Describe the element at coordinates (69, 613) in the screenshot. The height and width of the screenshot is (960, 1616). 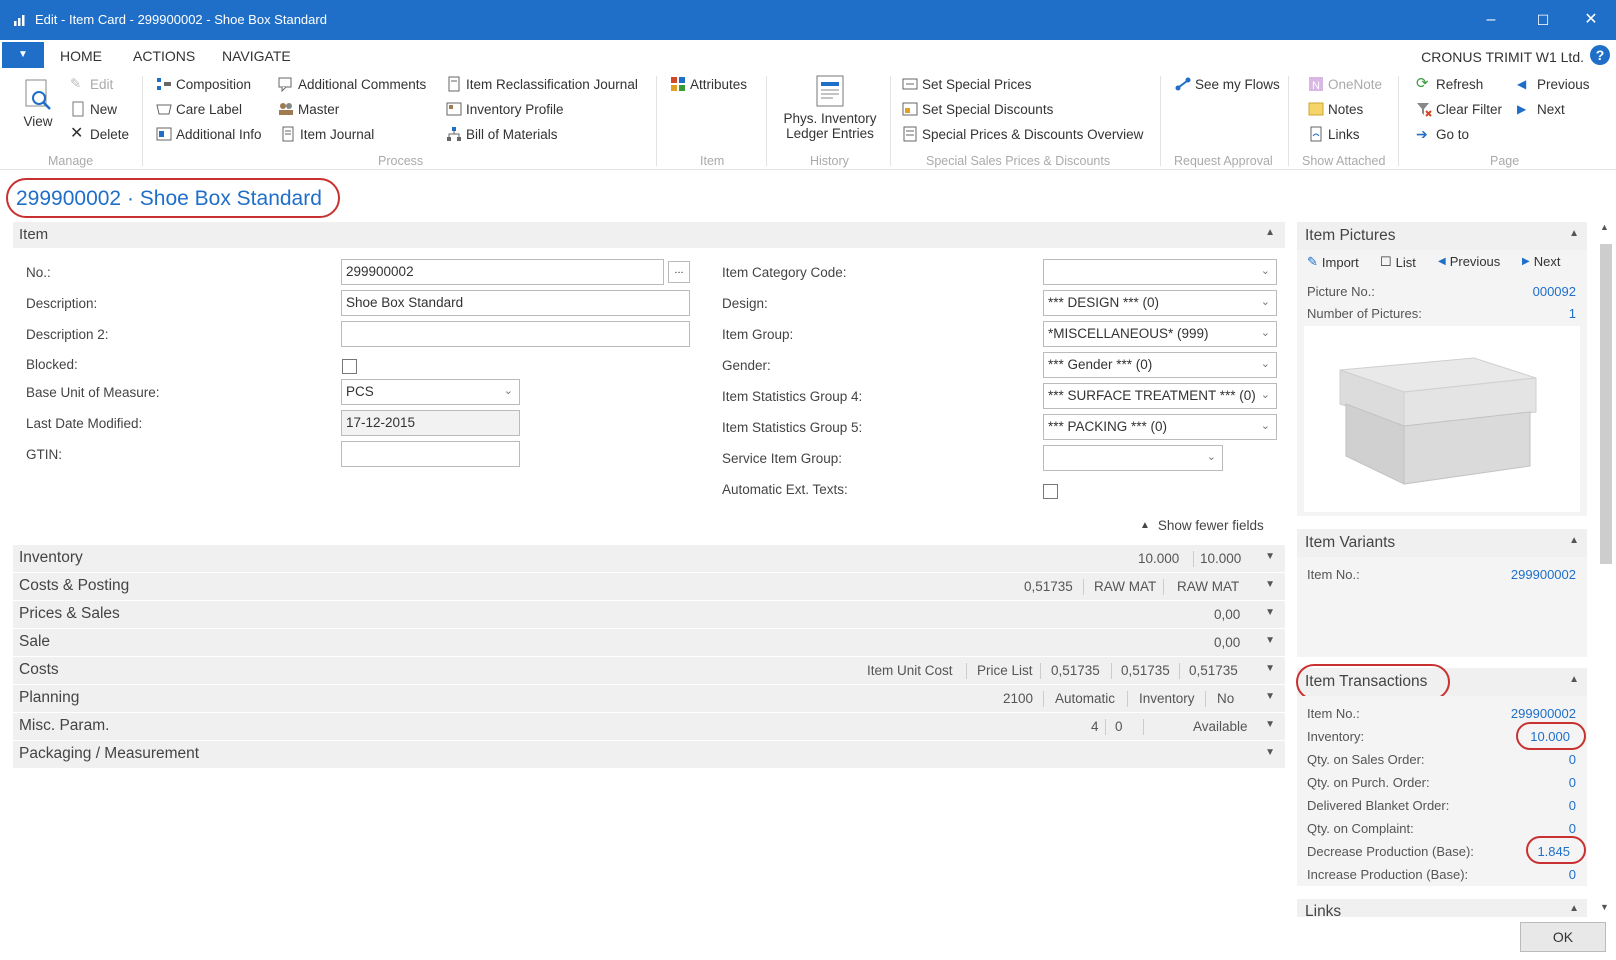
I see `fasttab-title: Prices & Sales` at that location.